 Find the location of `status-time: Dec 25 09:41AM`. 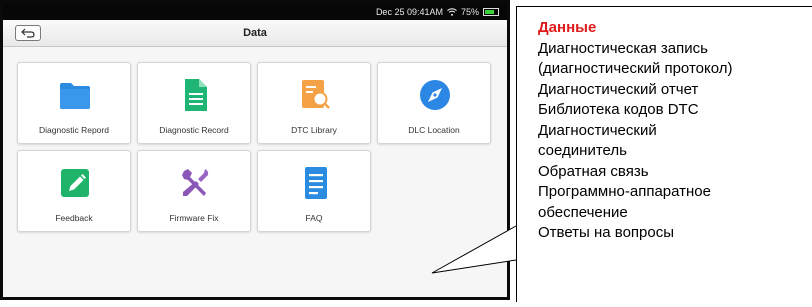

status-time: Dec 25 09:41AM is located at coordinates (409, 11).